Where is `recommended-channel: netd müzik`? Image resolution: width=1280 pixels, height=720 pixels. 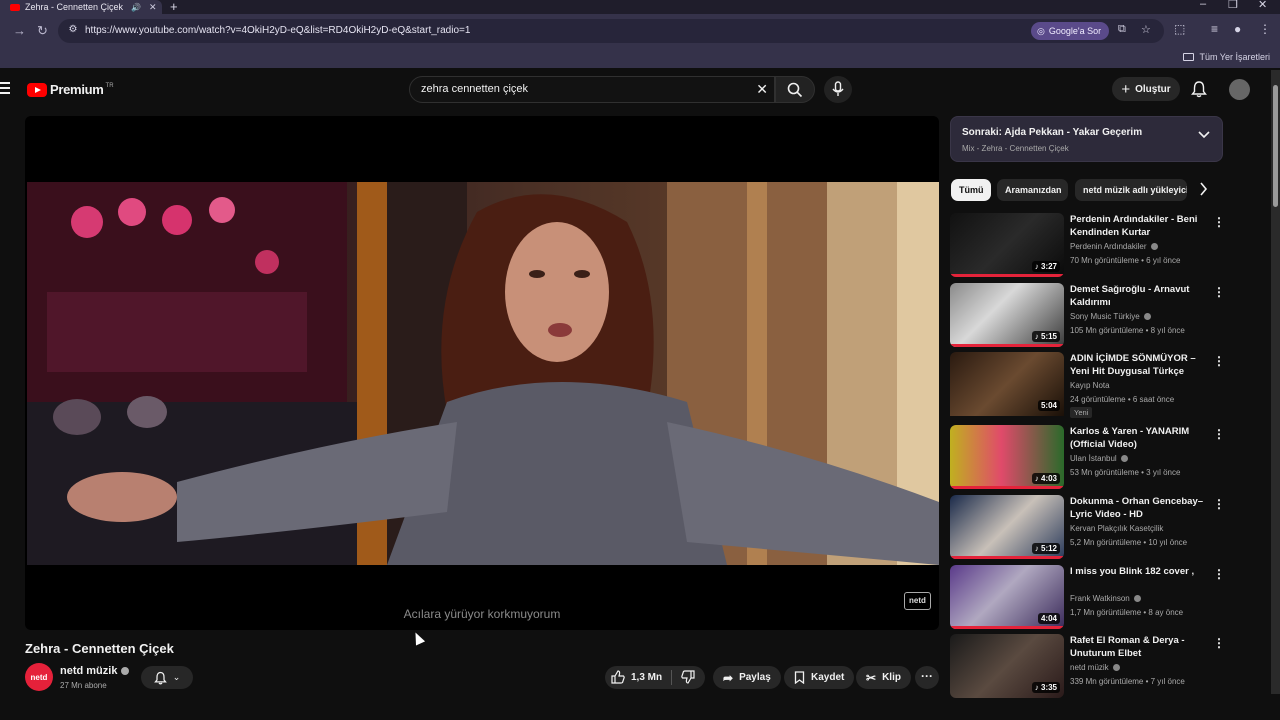 recommended-channel: netd müzik is located at coordinates (1095, 667).